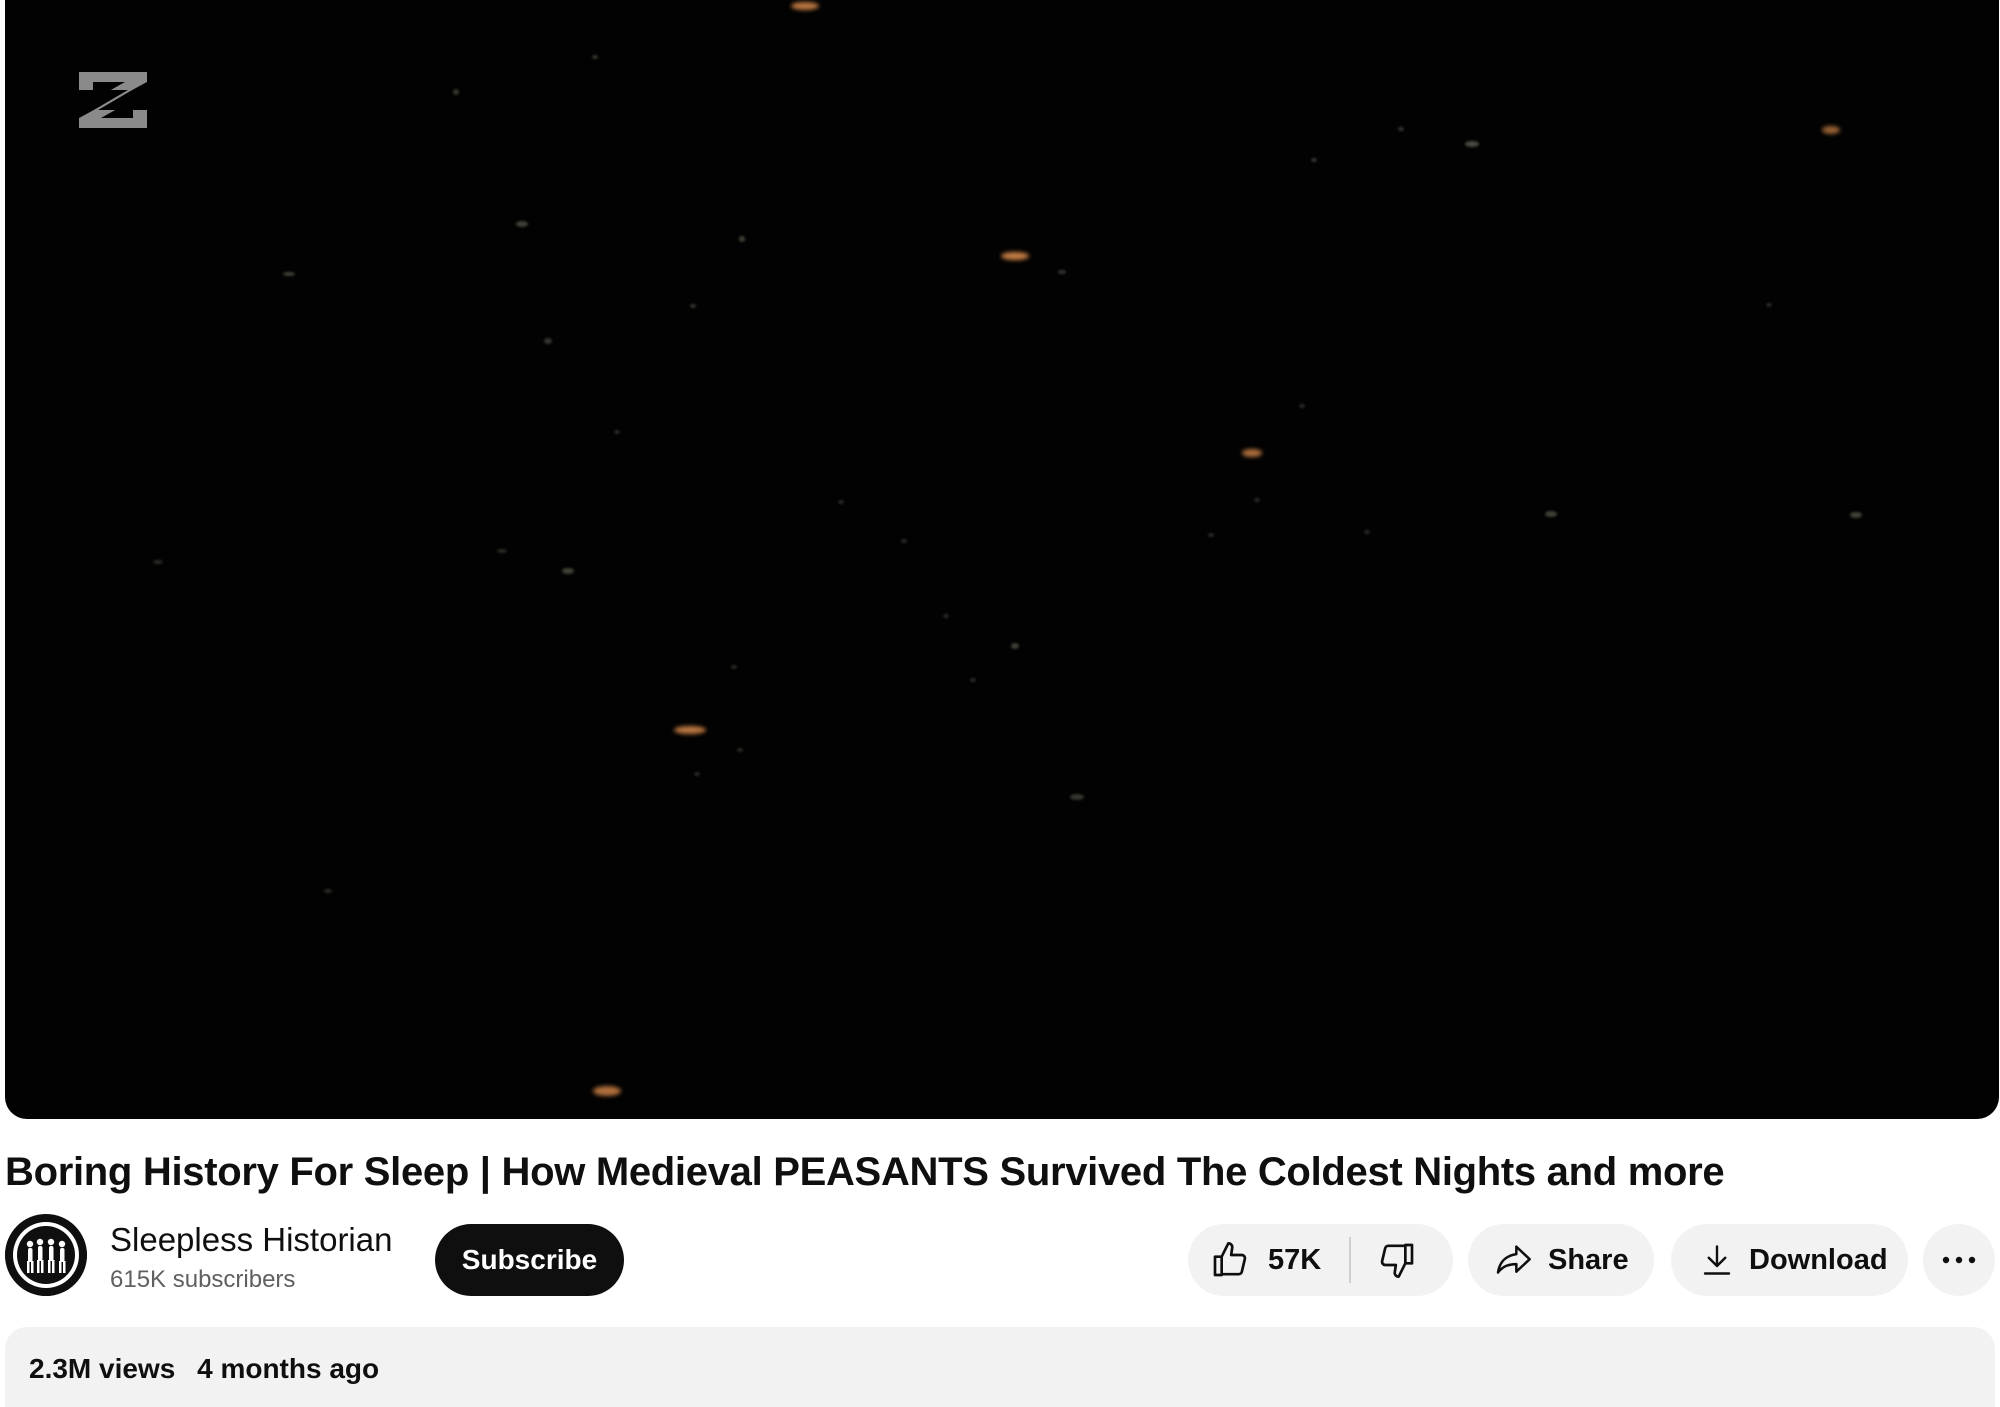 The height and width of the screenshot is (1407, 2000). I want to click on channel-avatar, so click(46, 1255).